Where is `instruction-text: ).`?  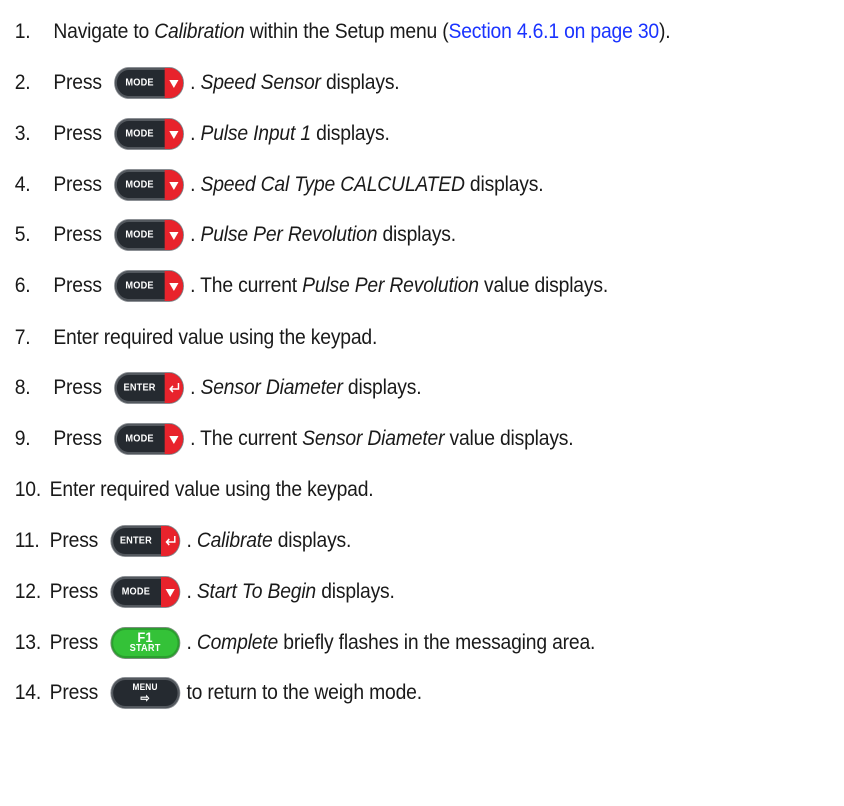 instruction-text: ). is located at coordinates (664, 31).